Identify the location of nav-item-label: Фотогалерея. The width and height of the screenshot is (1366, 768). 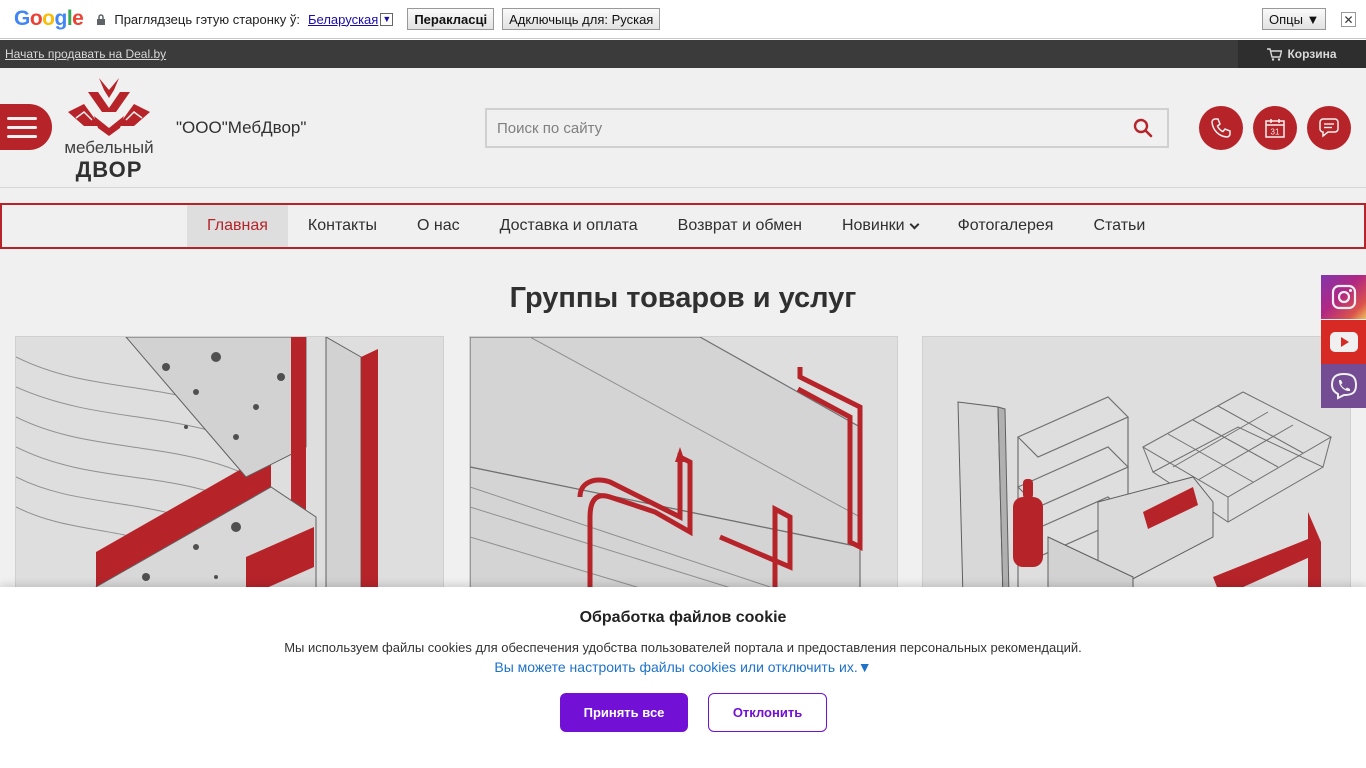
(1005, 225).